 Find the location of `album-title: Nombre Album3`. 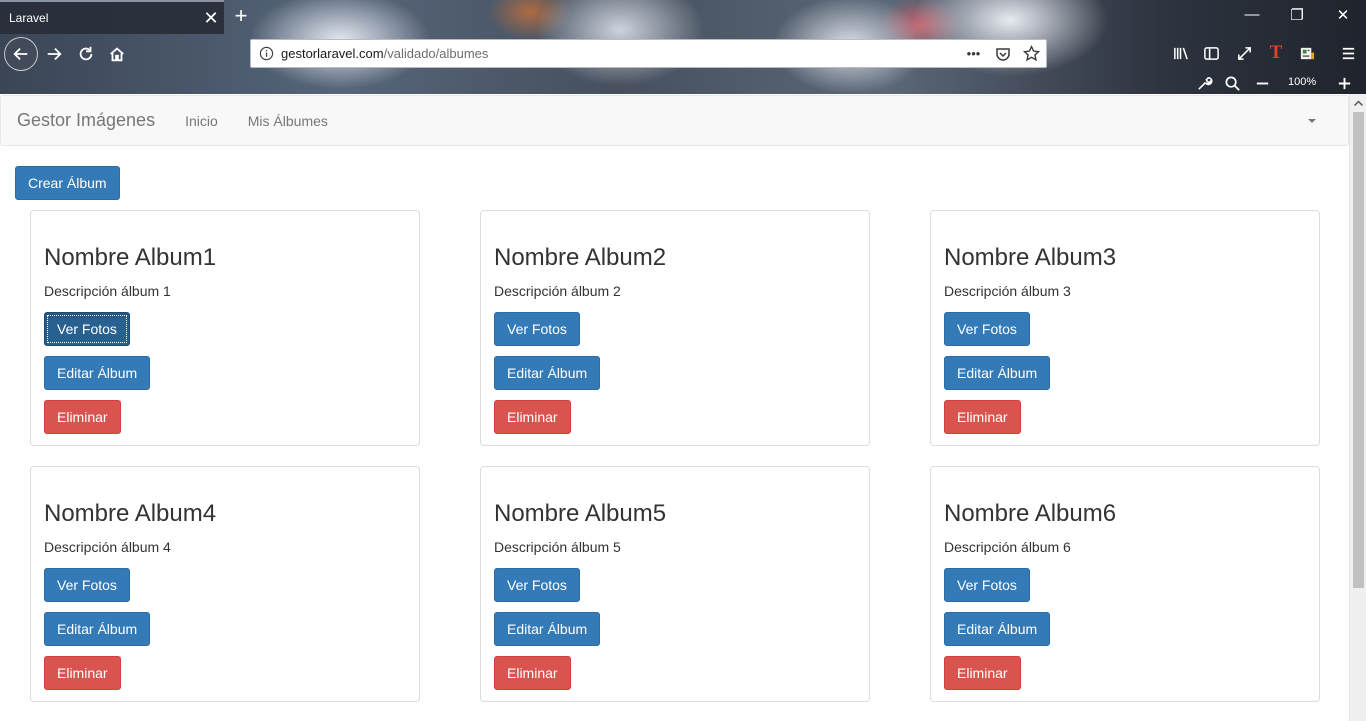

album-title: Nombre Album3 is located at coordinates (1030, 257).